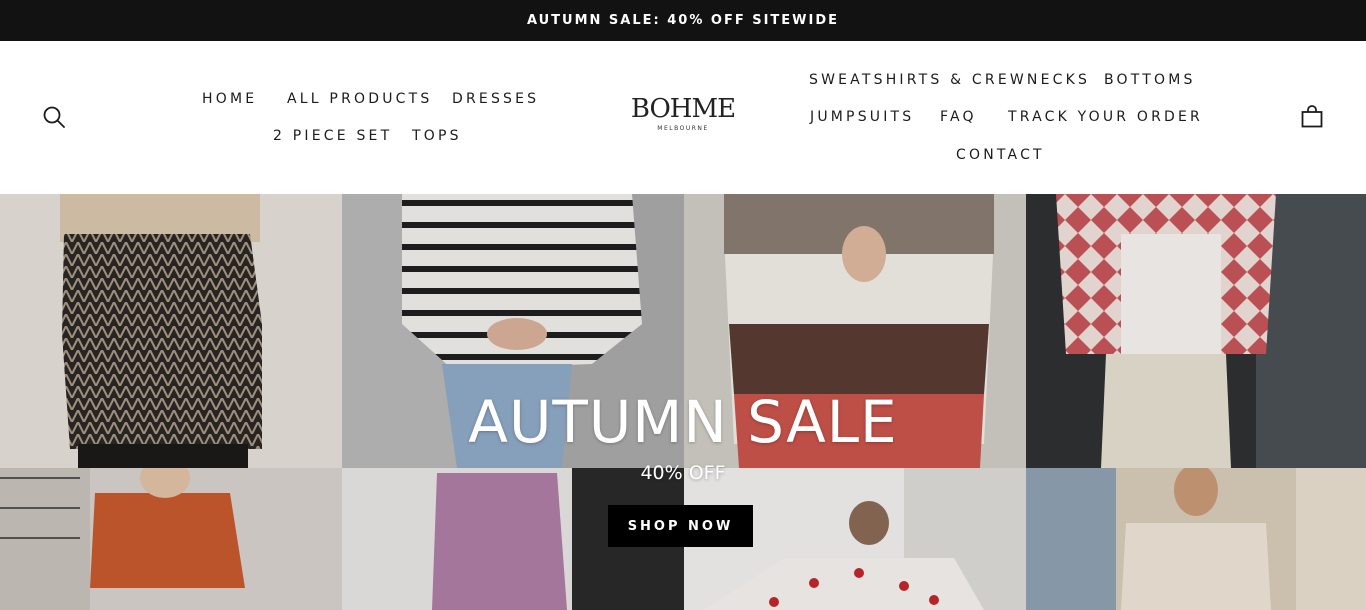 This screenshot has height=610, width=1366. What do you see at coordinates (683, 422) in the screenshot?
I see `hero-title: AUTUMN SALE` at bounding box center [683, 422].